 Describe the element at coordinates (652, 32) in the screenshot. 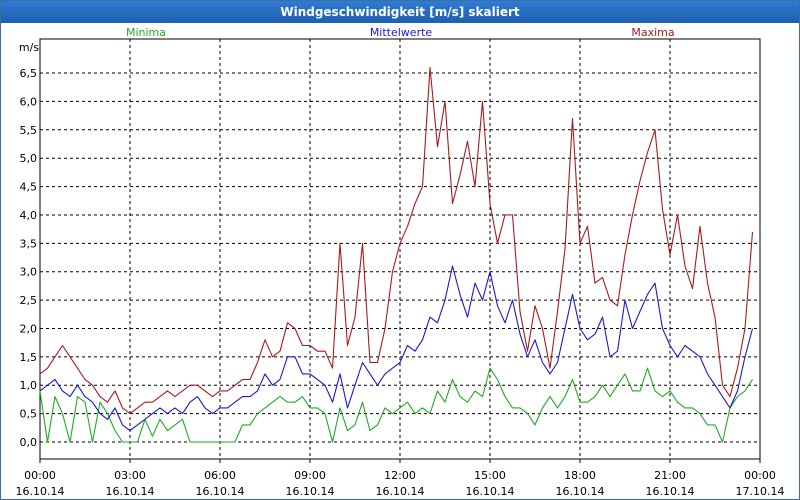

I see `legend-label-maxima: Maxima` at that location.